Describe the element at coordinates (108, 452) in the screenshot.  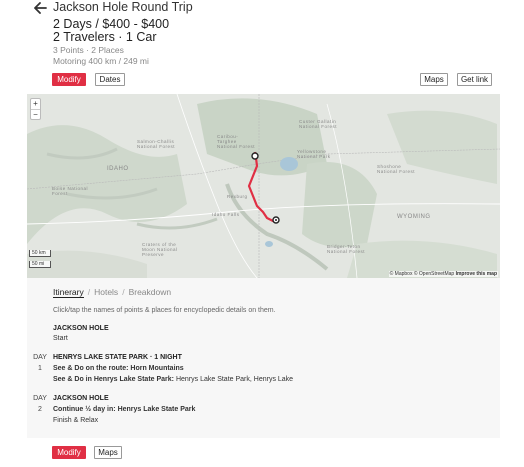
I see `maps-button-bottom: Maps` at that location.